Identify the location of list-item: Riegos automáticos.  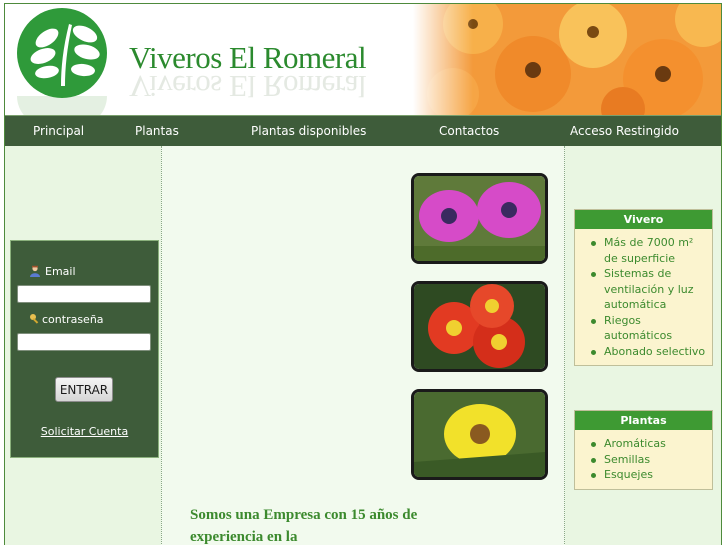
(648, 328).